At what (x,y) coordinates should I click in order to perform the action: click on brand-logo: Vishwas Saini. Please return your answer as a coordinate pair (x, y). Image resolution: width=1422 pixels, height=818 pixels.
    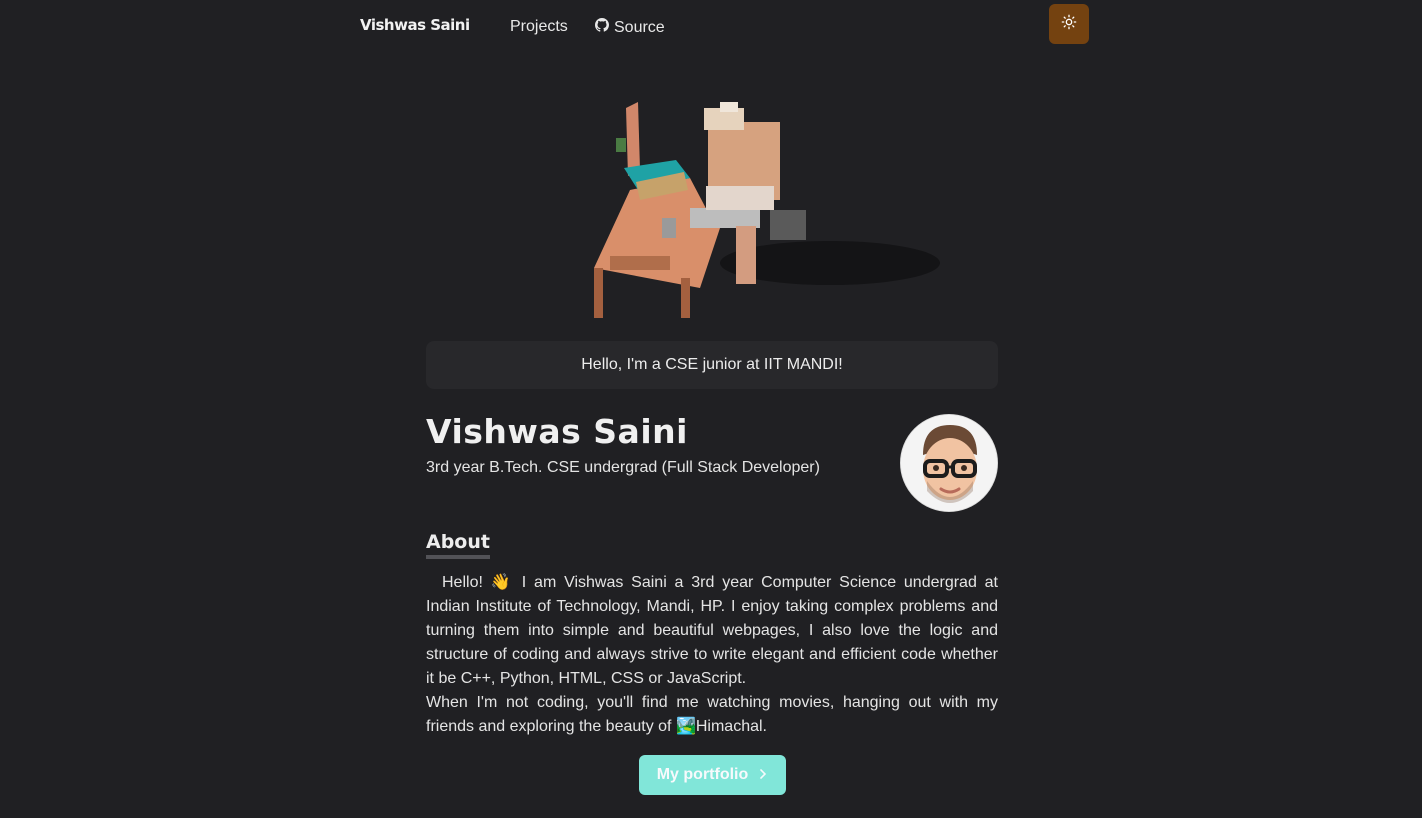
    Looking at the image, I should click on (415, 25).